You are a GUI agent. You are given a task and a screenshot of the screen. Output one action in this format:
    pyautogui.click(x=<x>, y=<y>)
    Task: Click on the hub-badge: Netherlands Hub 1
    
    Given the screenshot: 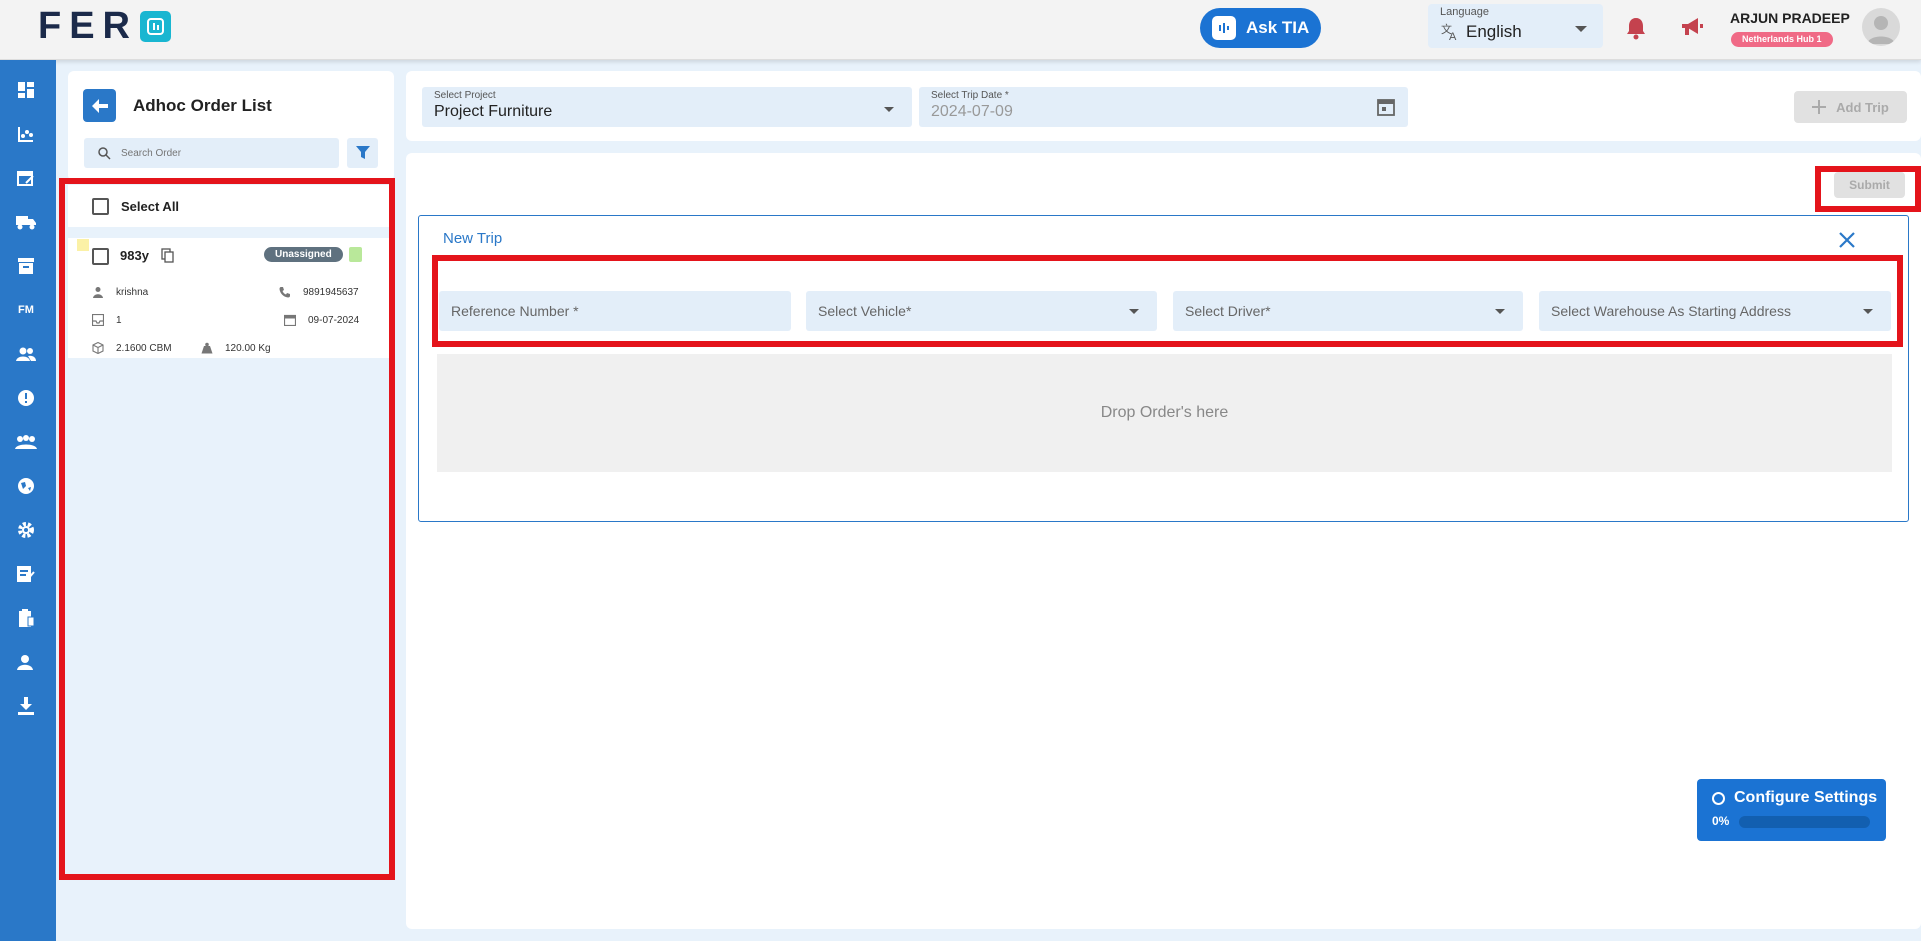 What is the action you would take?
    pyautogui.click(x=1782, y=39)
    